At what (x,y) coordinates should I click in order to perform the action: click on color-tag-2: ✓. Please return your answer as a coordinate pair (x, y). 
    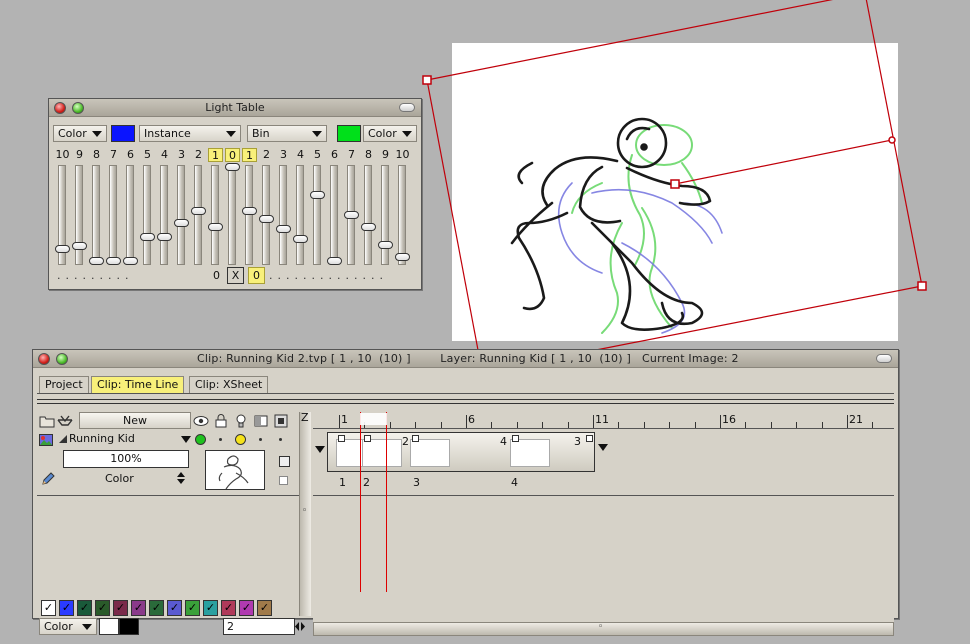
    Looking at the image, I should click on (66, 608).